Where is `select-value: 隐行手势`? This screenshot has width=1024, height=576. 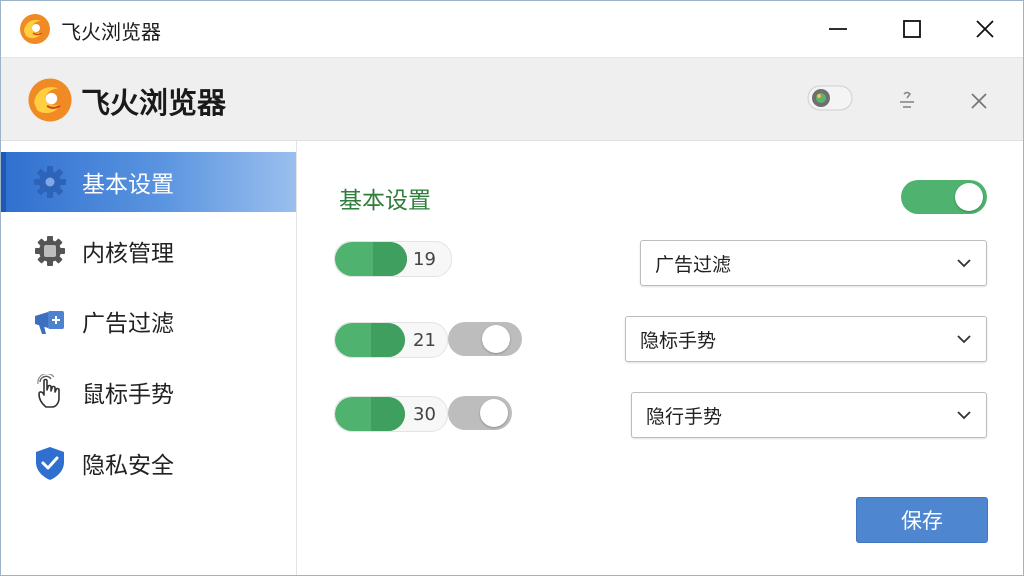
select-value: 隐行手势 is located at coordinates (684, 416).